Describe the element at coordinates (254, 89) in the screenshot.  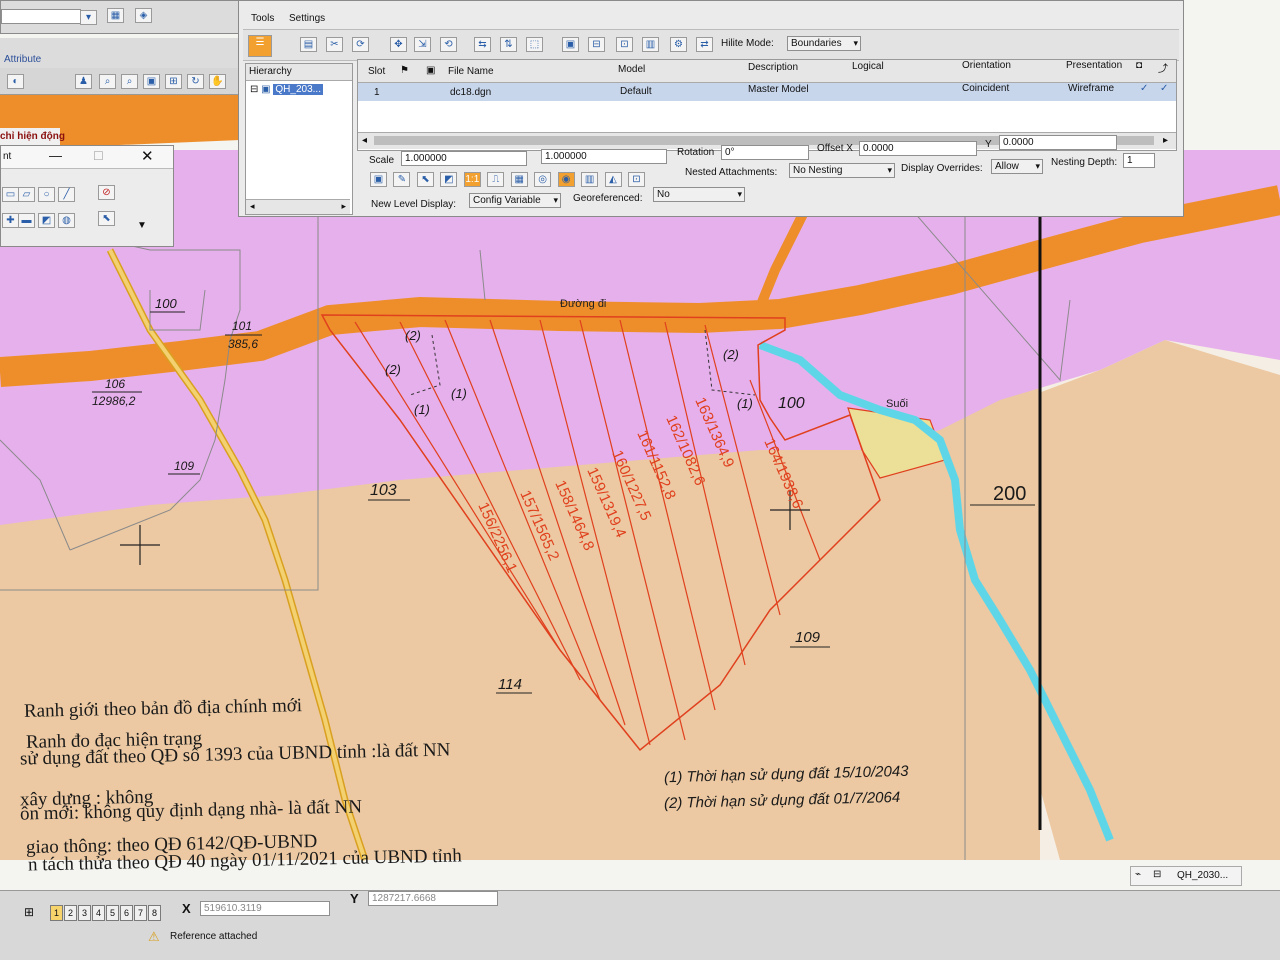
I see `expand-icon: ⊟` at that location.